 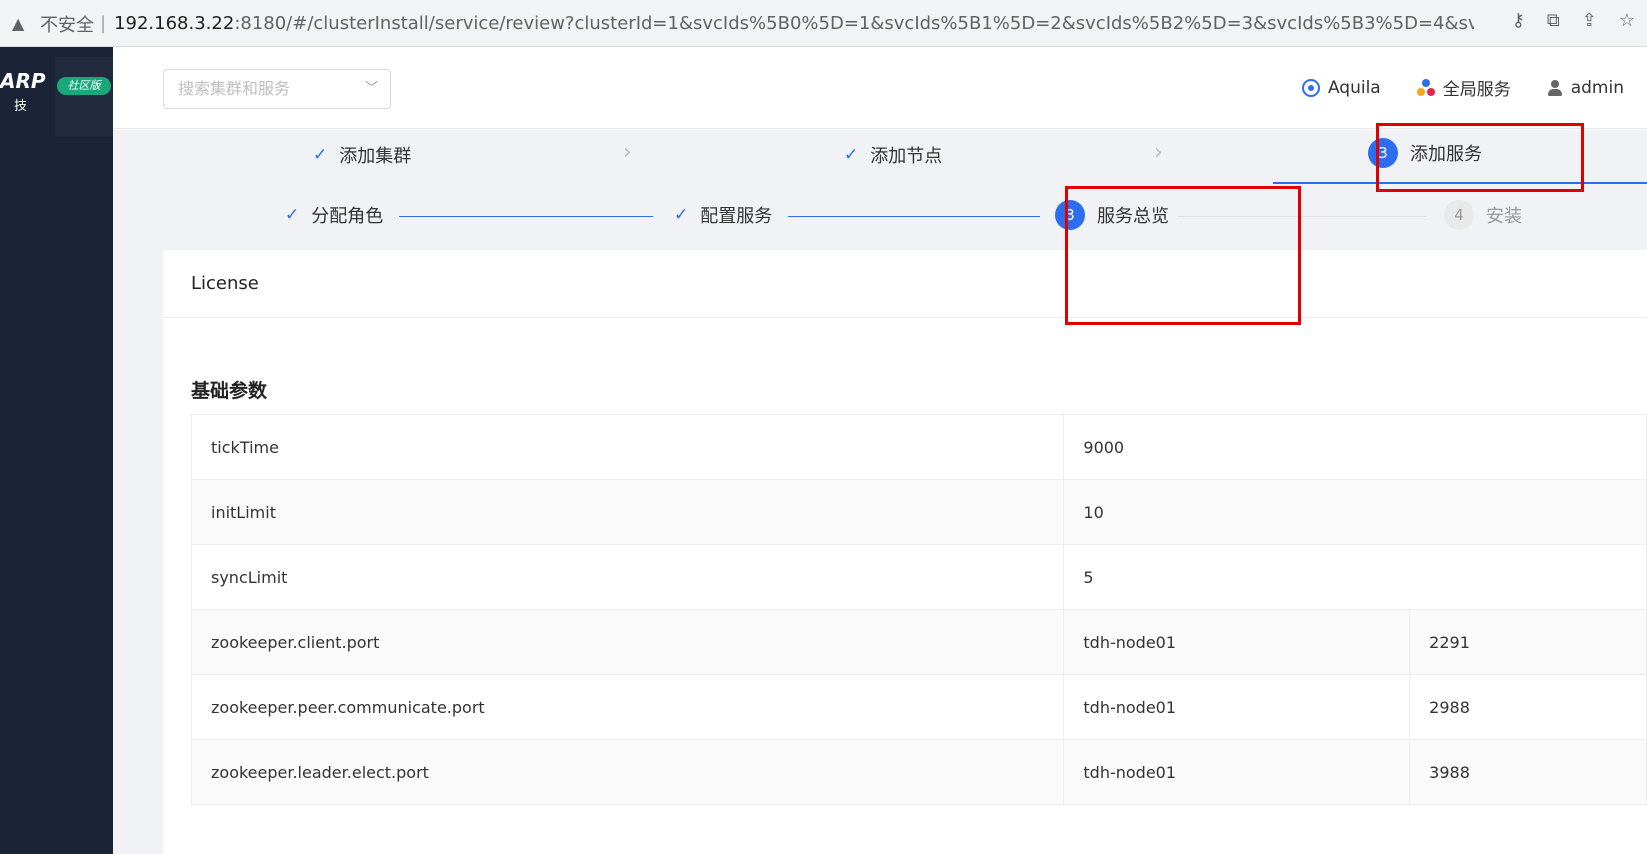 I want to click on param-name: initLimit, so click(x=628, y=512).